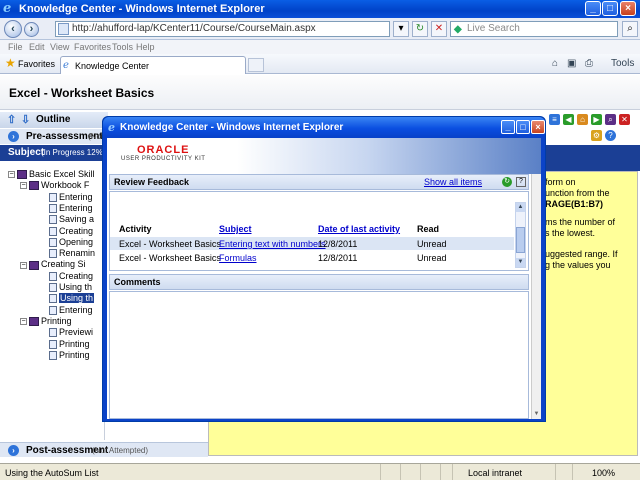  What do you see at coordinates (624, 119) in the screenshot?
I see `exit-icon: ✕` at bounding box center [624, 119].